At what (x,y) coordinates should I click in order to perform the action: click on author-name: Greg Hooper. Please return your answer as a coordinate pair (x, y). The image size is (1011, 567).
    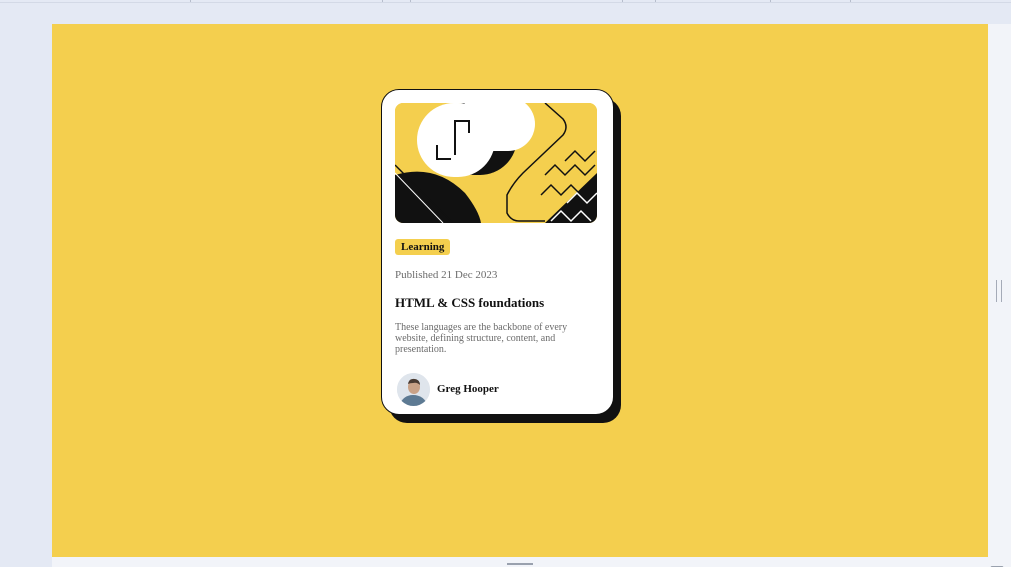
    Looking at the image, I should click on (468, 389).